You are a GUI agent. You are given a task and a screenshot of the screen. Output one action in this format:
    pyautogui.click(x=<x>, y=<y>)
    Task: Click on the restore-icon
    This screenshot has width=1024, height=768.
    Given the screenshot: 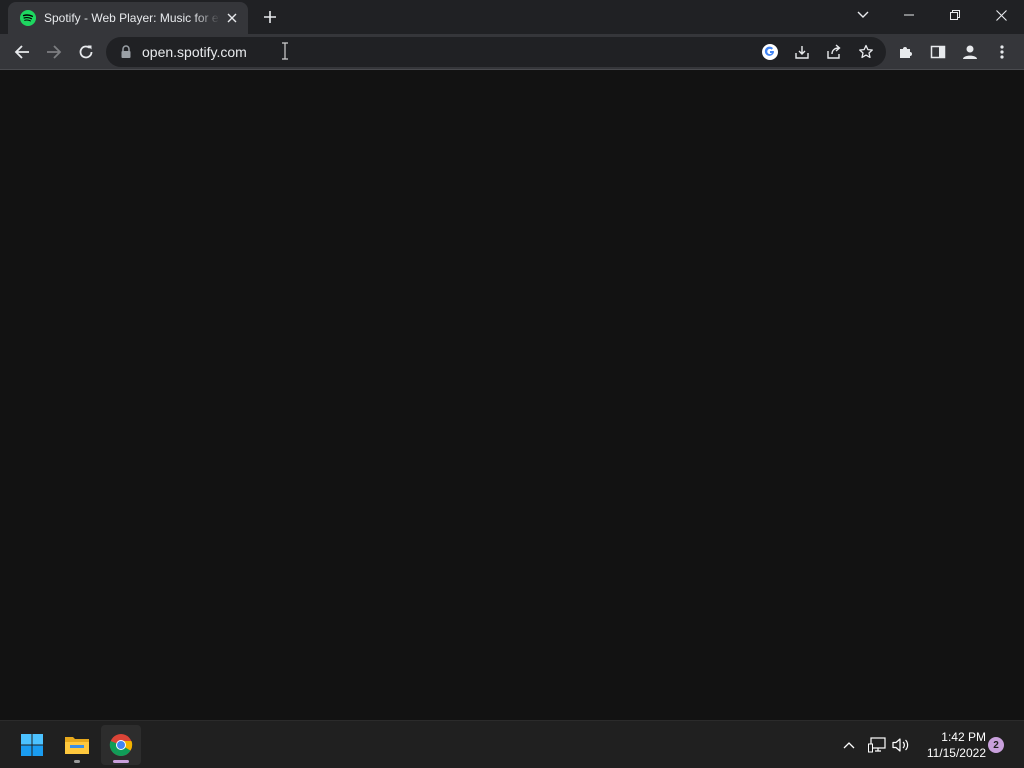 What is the action you would take?
    pyautogui.click(x=955, y=15)
    